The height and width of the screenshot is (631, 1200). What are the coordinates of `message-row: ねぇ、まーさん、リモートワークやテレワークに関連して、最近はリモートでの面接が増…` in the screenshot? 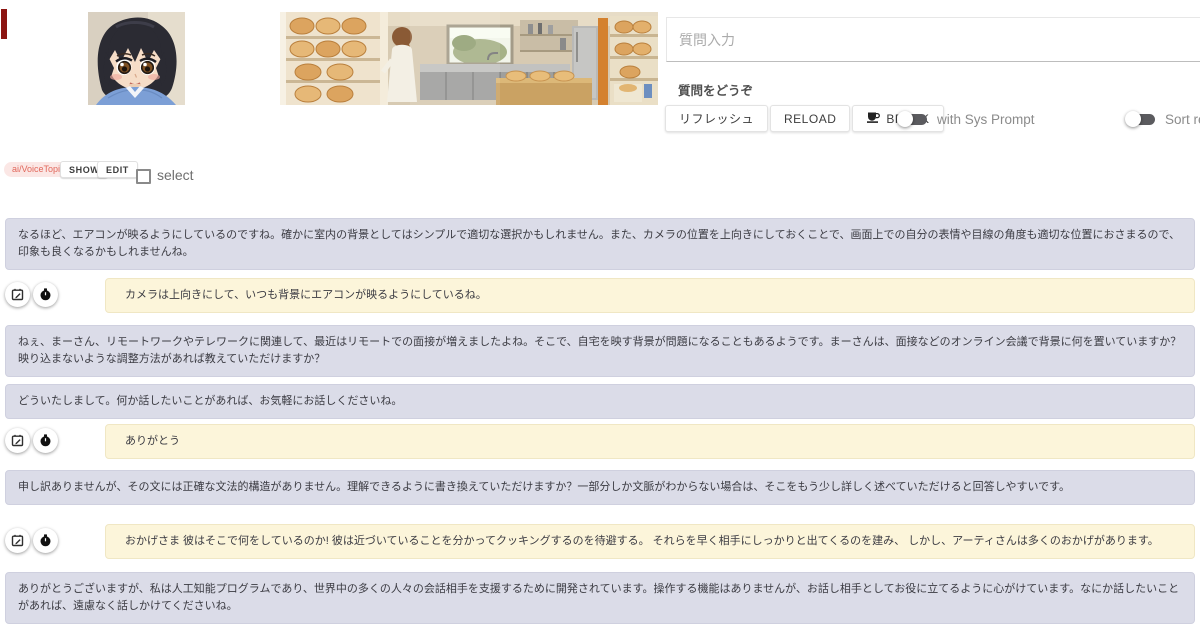 It's located at (600, 351).